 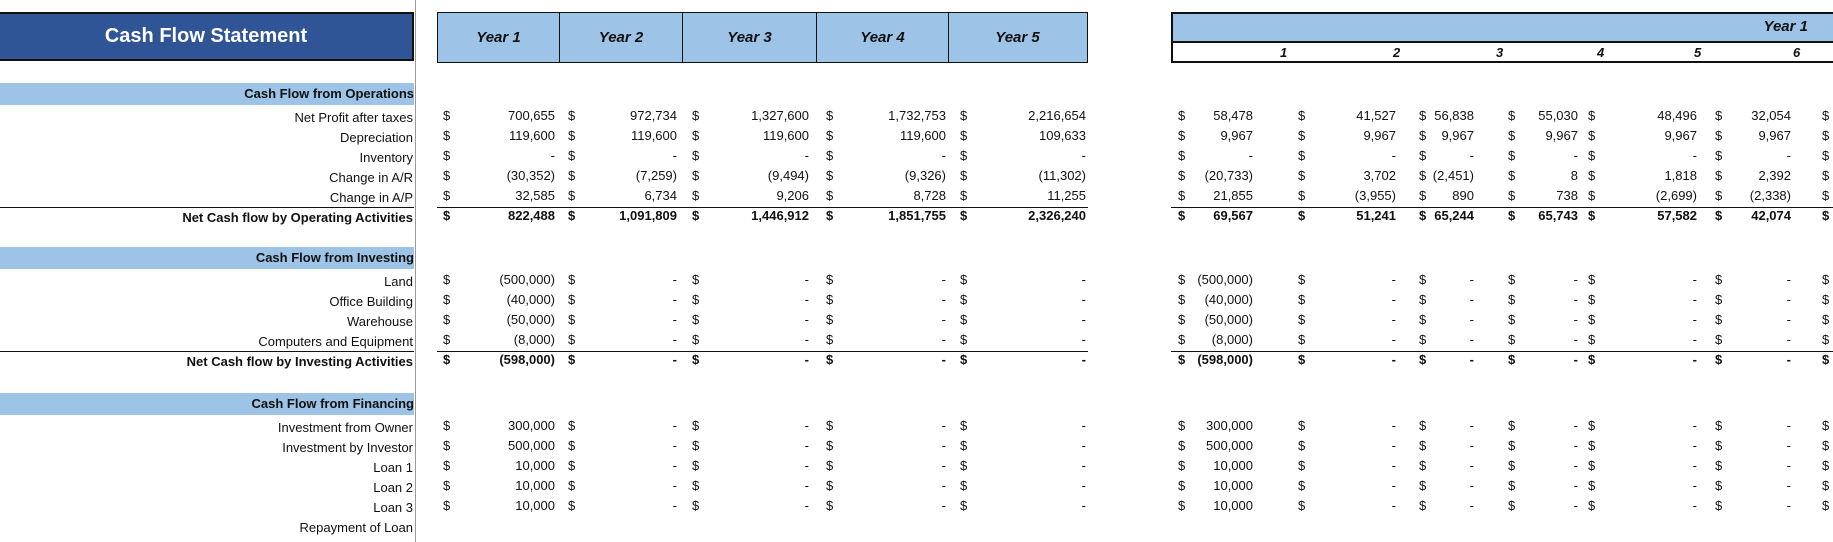 I want to click on year-cell: (9,494), so click(x=788, y=175).